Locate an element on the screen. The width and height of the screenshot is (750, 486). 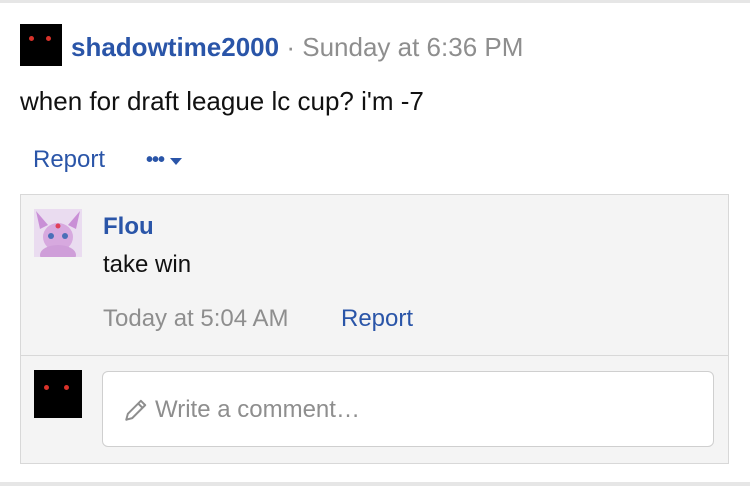
more-options-menu: ••• is located at coordinates (164, 160).